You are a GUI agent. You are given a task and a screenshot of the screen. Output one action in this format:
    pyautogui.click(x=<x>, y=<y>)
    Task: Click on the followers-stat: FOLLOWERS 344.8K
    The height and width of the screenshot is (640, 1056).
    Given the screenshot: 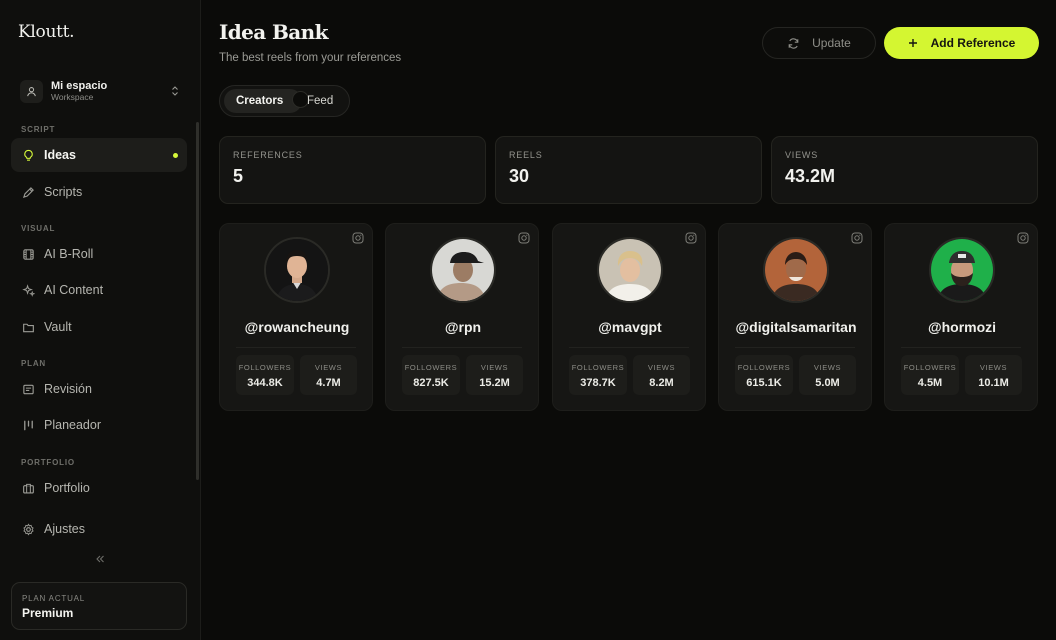 What is the action you would take?
    pyautogui.click(x=265, y=375)
    